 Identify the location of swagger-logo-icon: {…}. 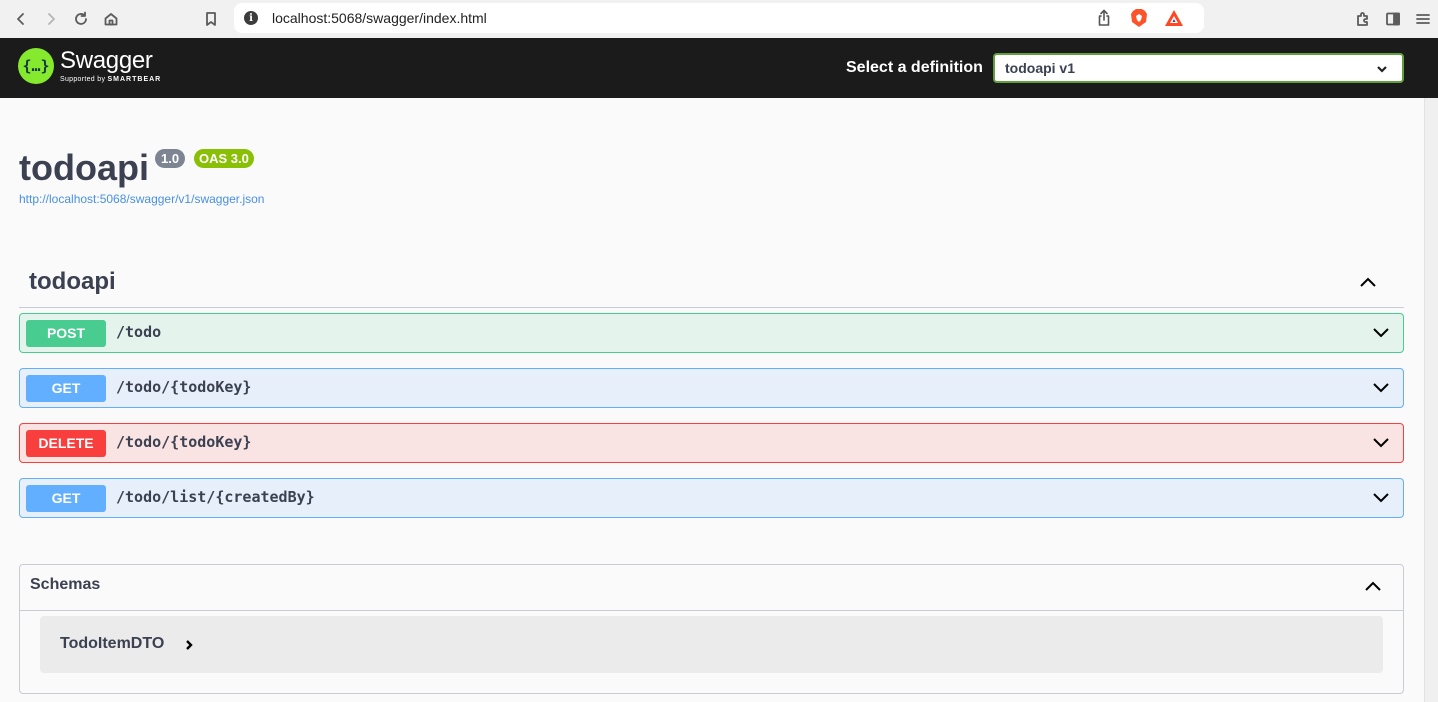
(36, 66).